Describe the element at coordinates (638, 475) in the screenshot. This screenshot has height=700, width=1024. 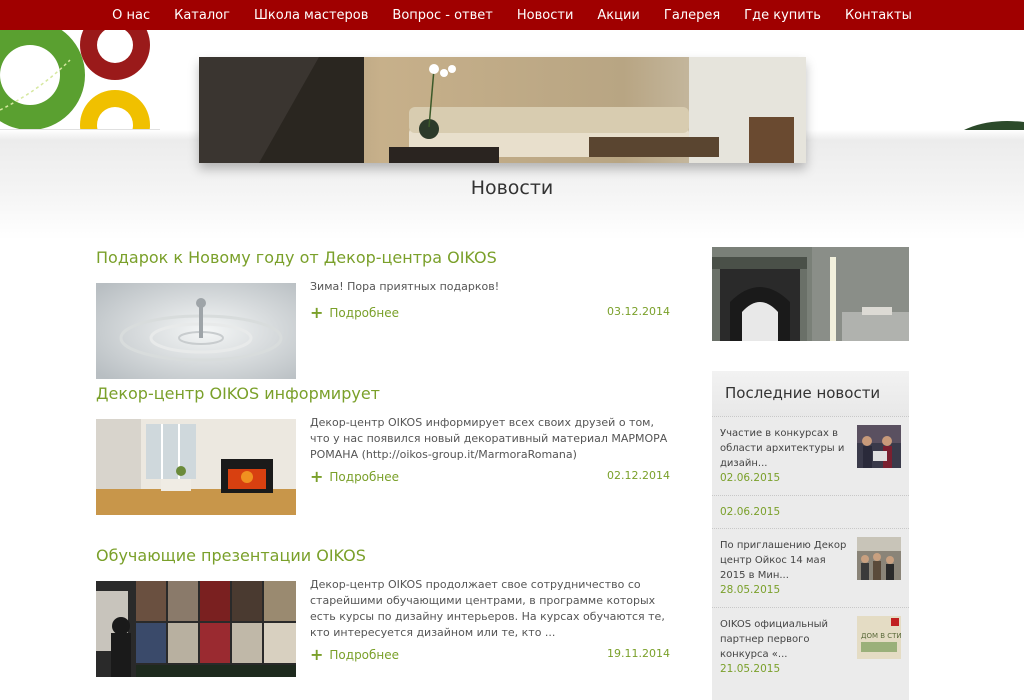
I see `article-date: 02.12.2014` at that location.